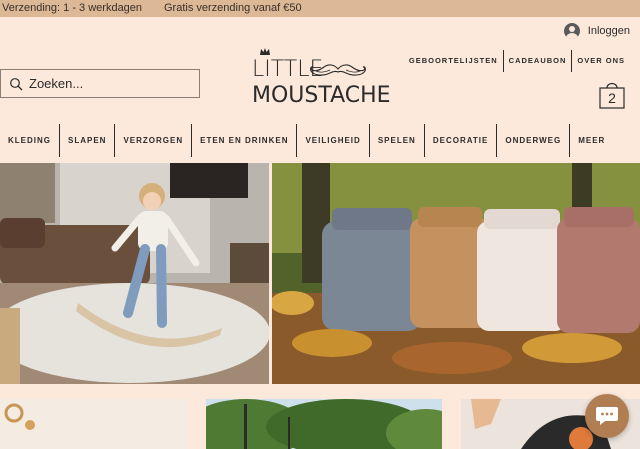 The width and height of the screenshot is (640, 449). Describe the element at coordinates (338, 70) in the screenshot. I see `moustache-icon` at that location.